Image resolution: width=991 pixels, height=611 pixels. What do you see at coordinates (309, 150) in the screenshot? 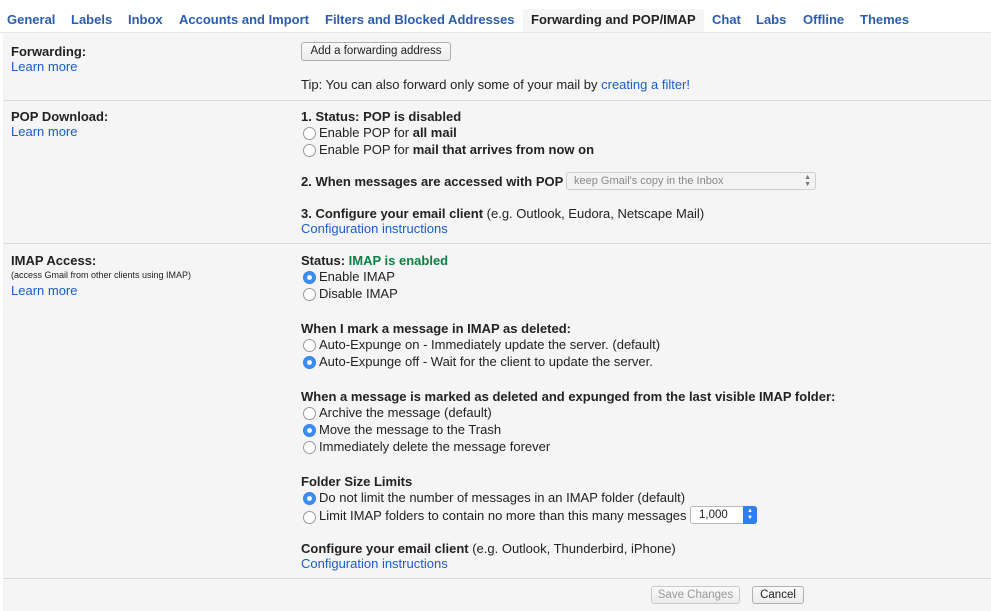
I see `pop-from-now-radio` at bounding box center [309, 150].